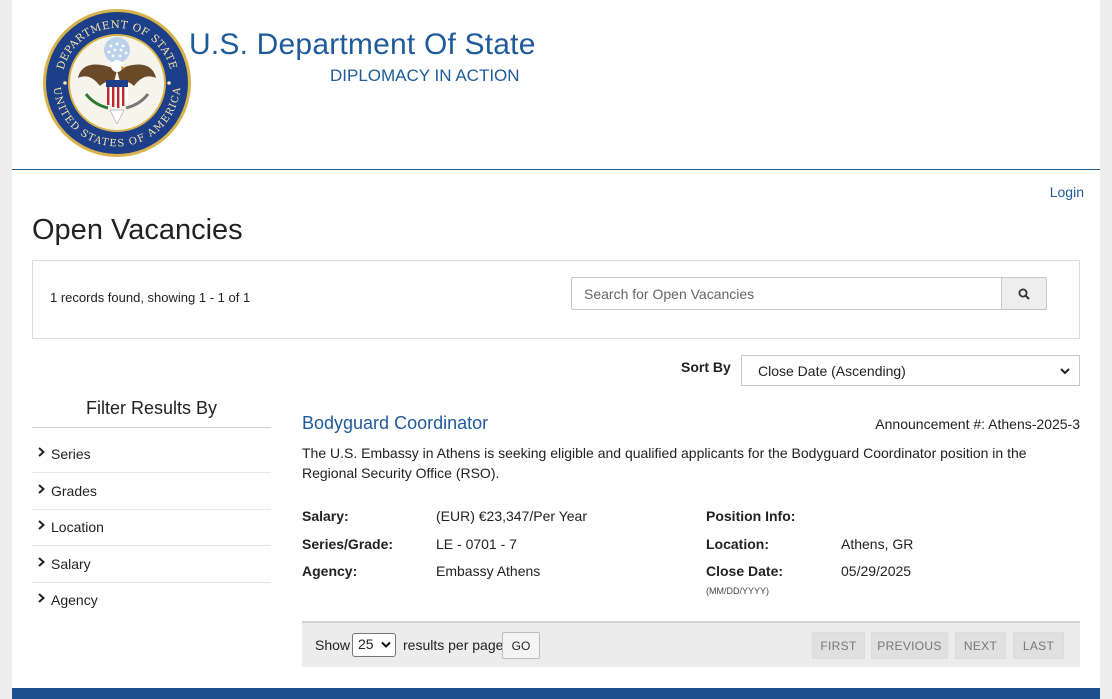 Image resolution: width=1112 pixels, height=699 pixels. Describe the element at coordinates (737, 544) in the screenshot. I see `location-label: Location:` at that location.